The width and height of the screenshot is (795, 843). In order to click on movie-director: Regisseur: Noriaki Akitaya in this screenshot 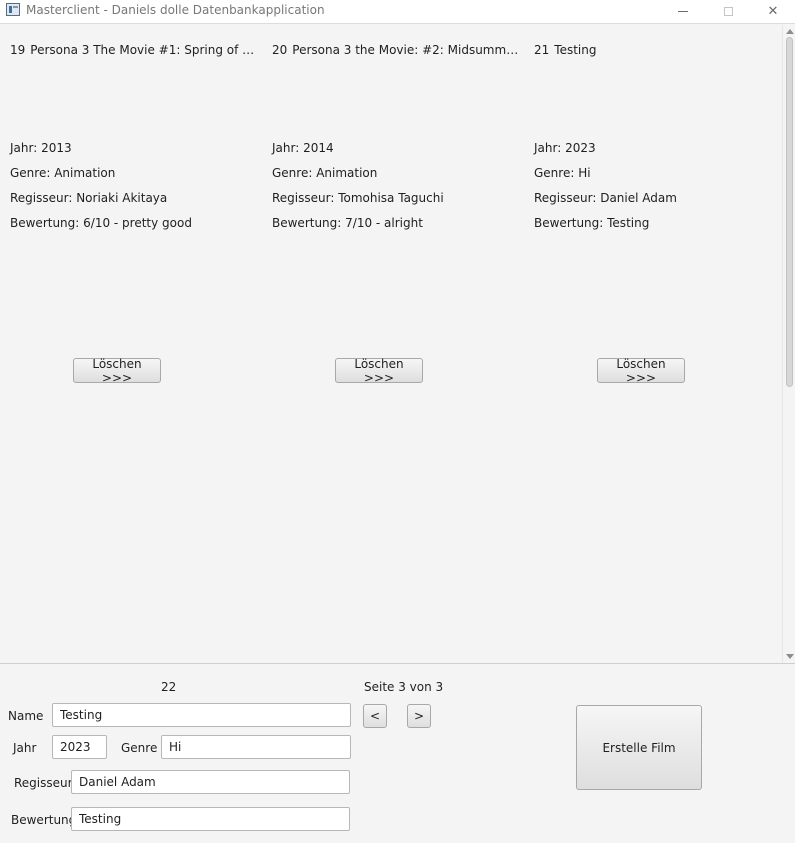, I will do `click(89, 198)`.